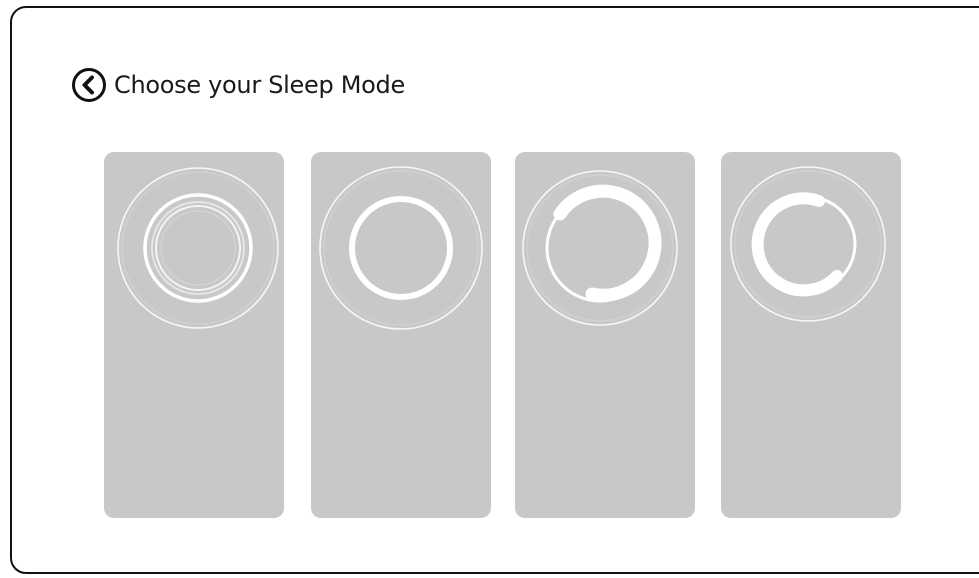 The width and height of the screenshot is (979, 578). Describe the element at coordinates (401, 248) in the screenshot. I see `full-ring-dial-icon` at that location.